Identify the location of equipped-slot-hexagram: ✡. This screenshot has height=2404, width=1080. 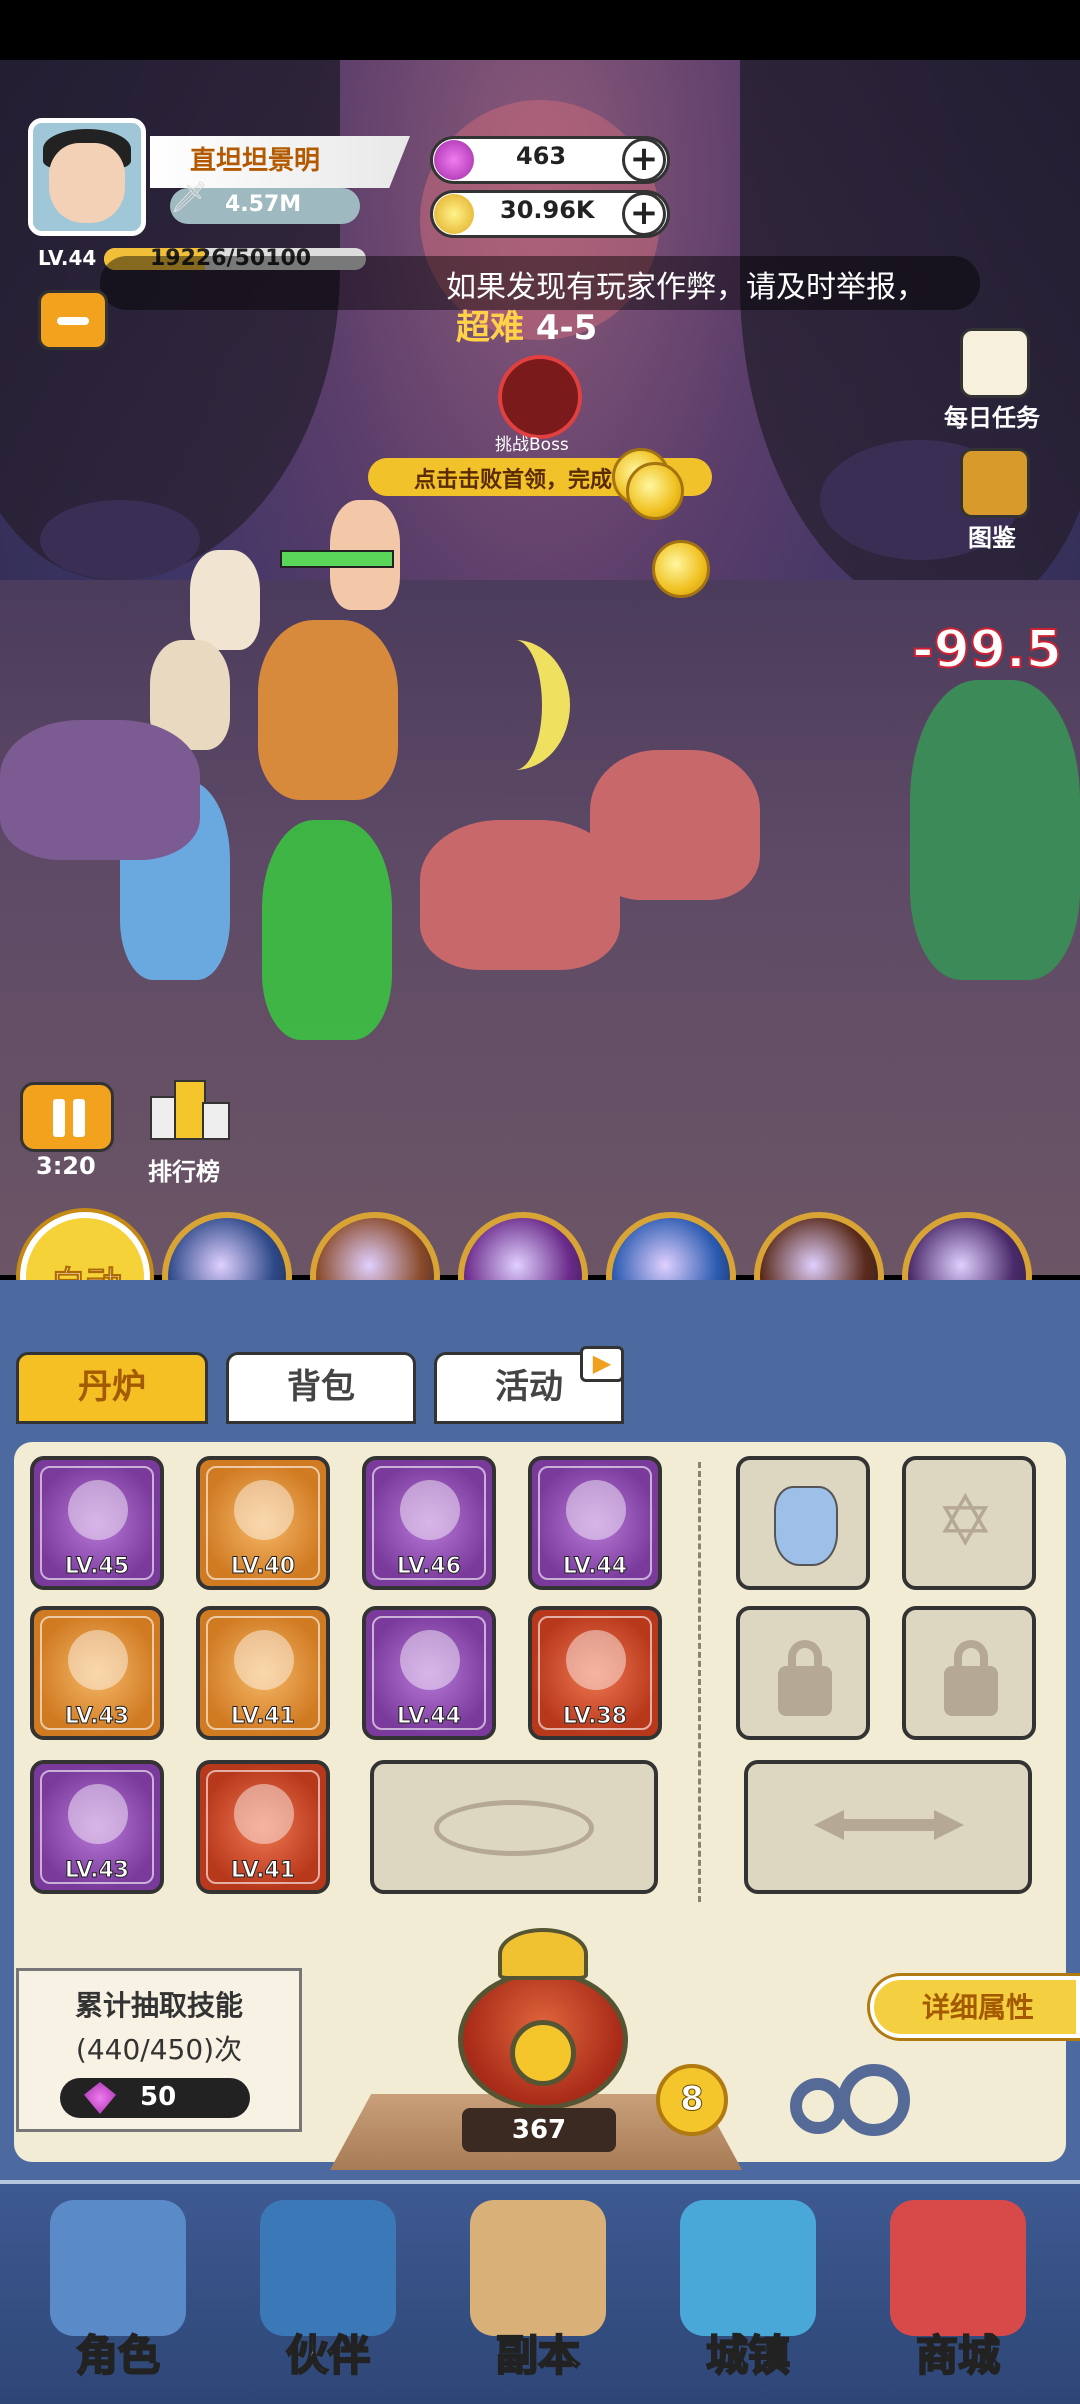
(969, 1523).